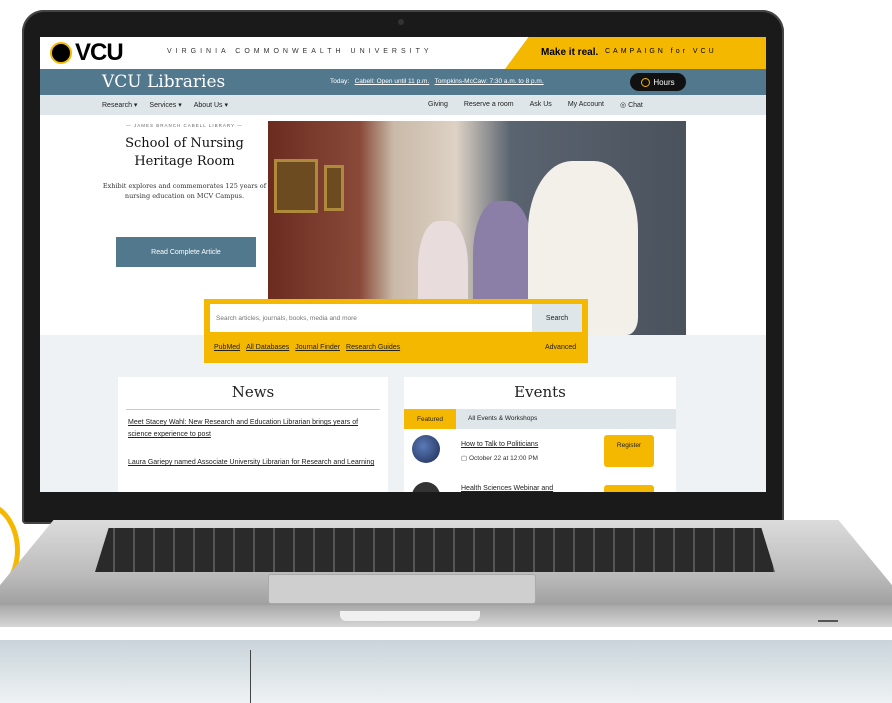 Image resolution: width=892 pixels, height=703 pixels. I want to click on tab-all-events: All Events & Workshops, so click(502, 418).